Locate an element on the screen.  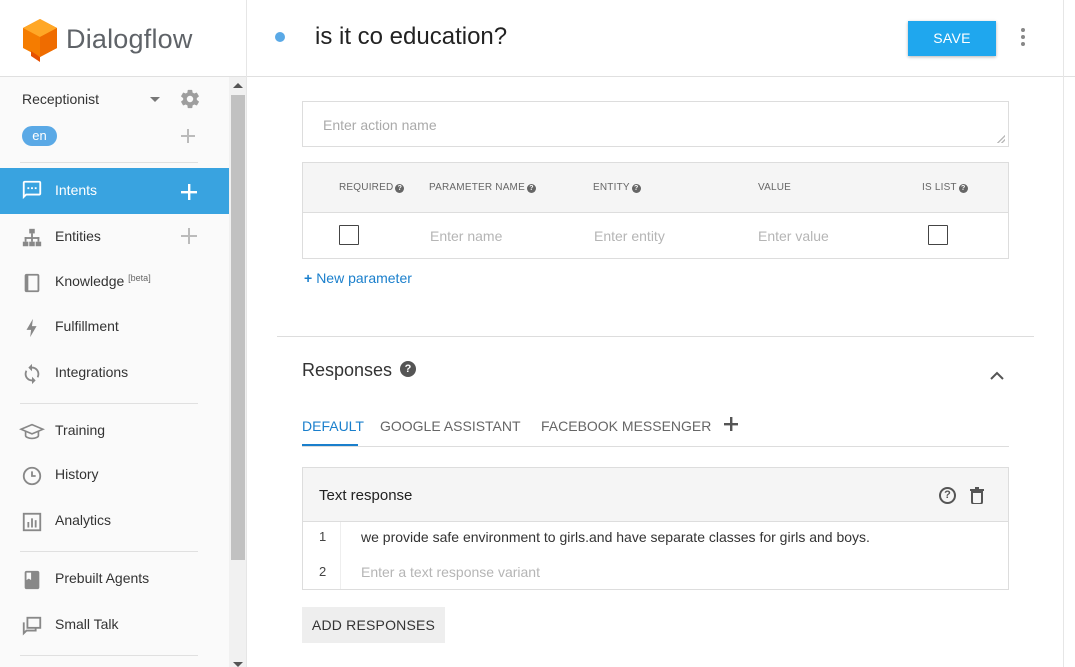
parameter-name-input: Enter name is located at coordinates (466, 236).